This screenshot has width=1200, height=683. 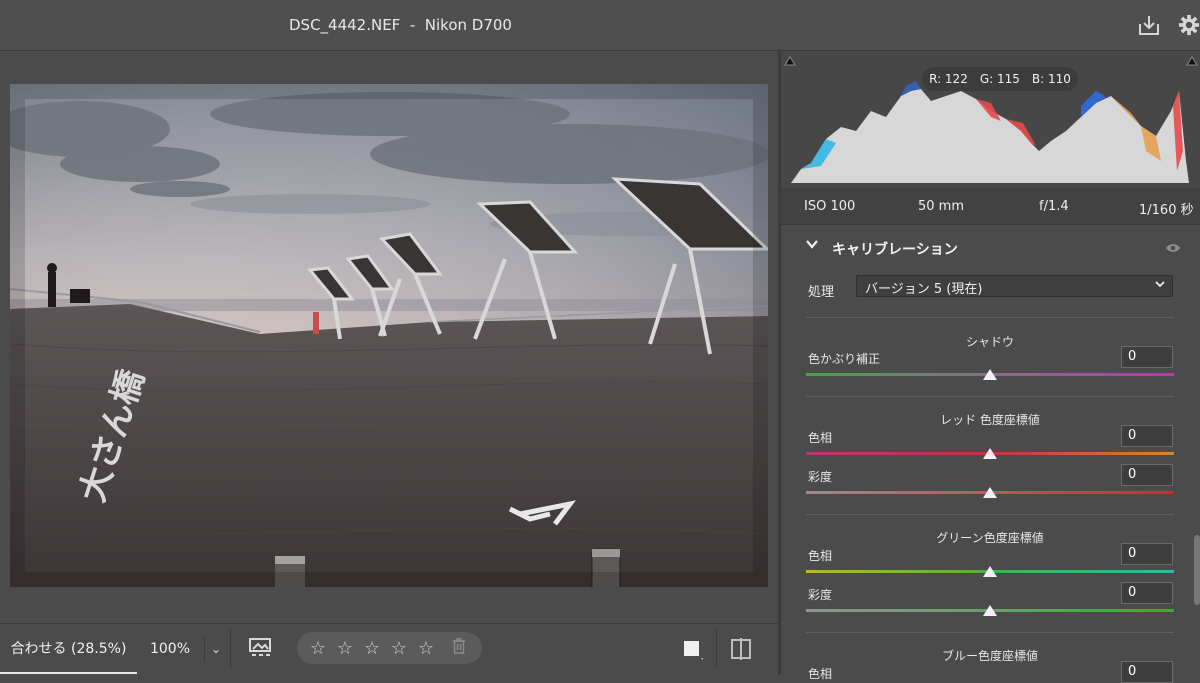 What do you see at coordinates (261, 650) in the screenshot?
I see `filmstrip-icon` at bounding box center [261, 650].